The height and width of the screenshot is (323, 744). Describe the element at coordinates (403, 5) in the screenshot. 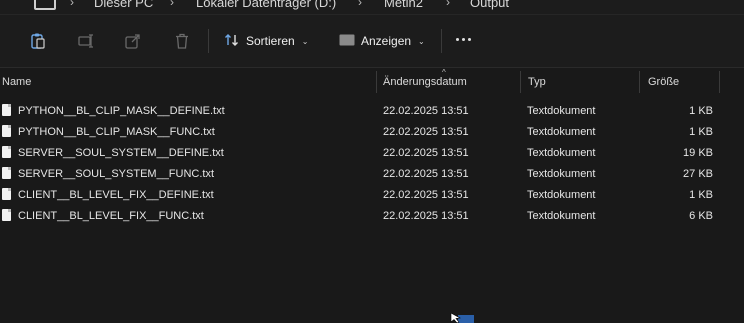

I see `breadcrumb-item-folder: Metin2` at that location.